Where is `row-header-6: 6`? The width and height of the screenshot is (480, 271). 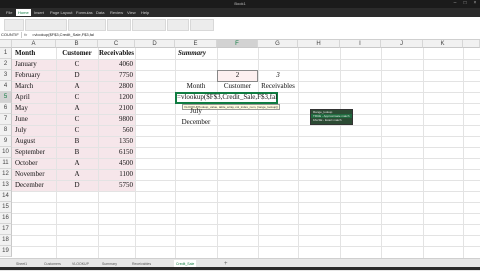
row-header-6: 6 is located at coordinates (6, 108).